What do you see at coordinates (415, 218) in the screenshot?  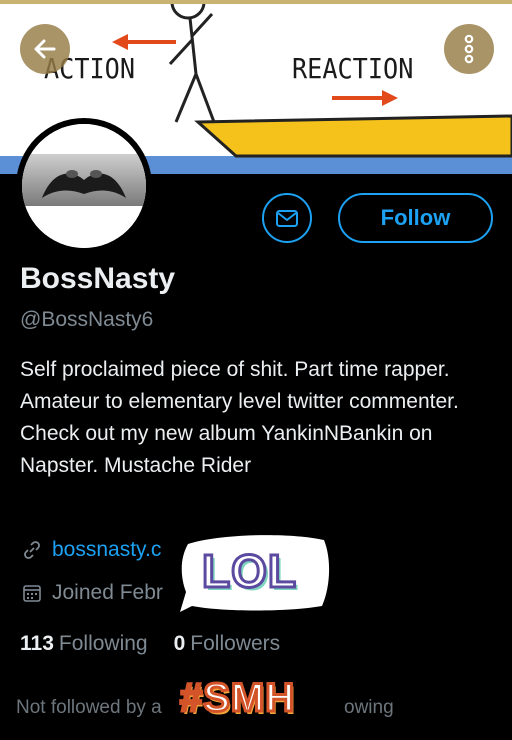 I see `follow-button: Follow` at bounding box center [415, 218].